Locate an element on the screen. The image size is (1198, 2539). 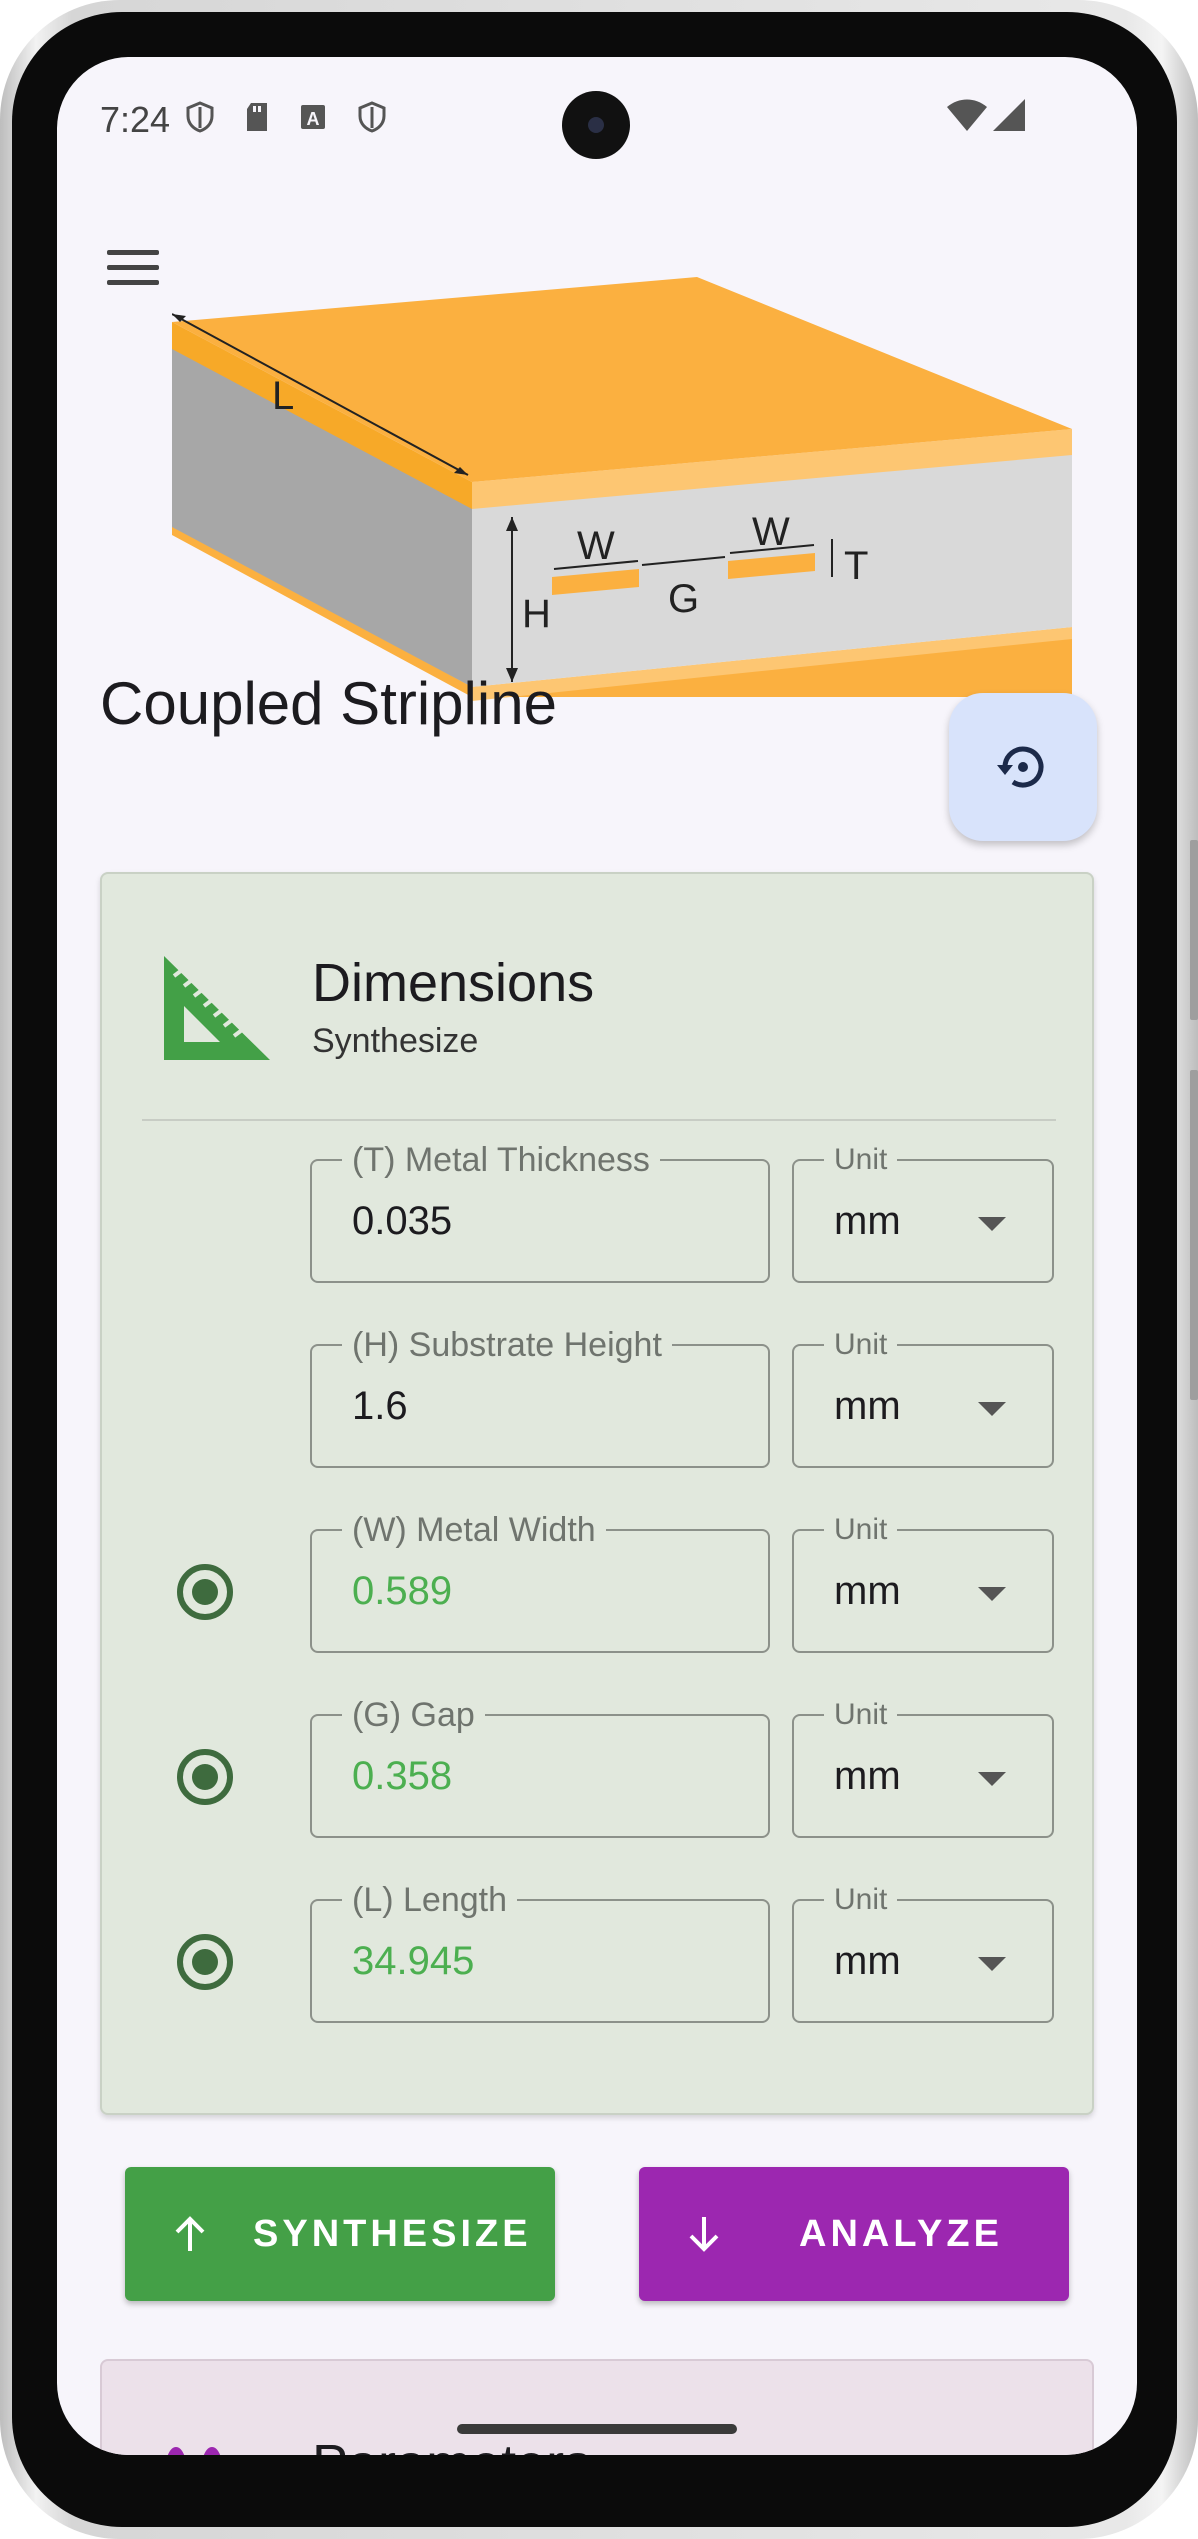
diagram-label-g: G is located at coordinates (683, 599).